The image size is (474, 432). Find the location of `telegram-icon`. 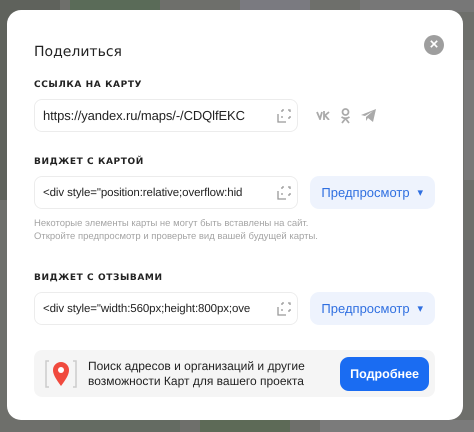

telegram-icon is located at coordinates (368, 115).